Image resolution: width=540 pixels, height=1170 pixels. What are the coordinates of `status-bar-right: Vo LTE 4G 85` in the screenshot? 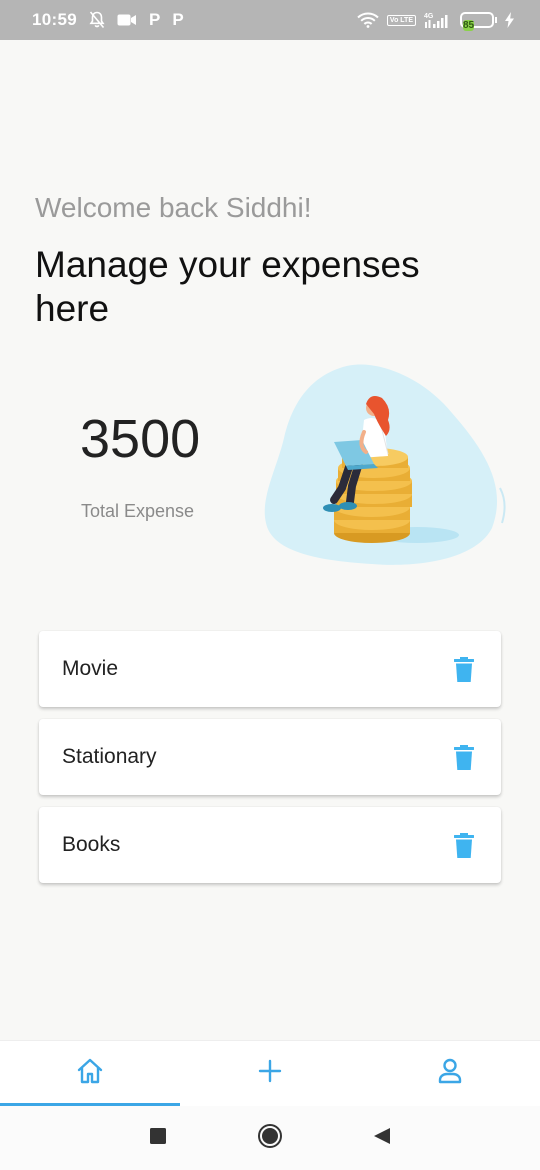 It's located at (435, 21).